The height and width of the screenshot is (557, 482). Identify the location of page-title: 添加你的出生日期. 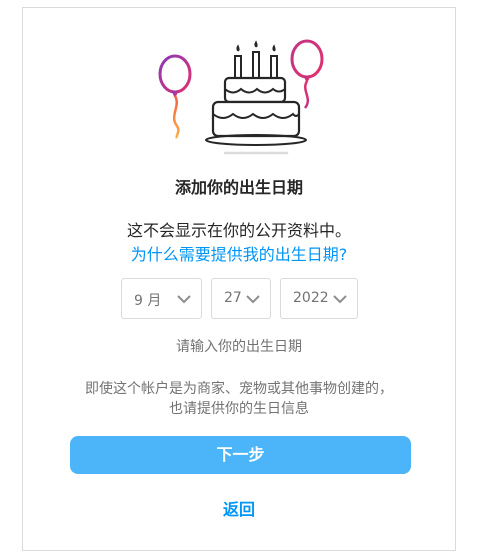
(238, 187).